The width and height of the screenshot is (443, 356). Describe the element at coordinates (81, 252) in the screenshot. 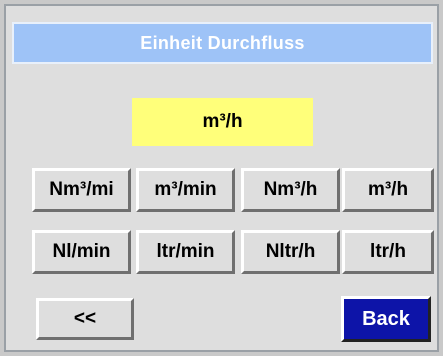

I see `unit-button-nl-min: Nl/min` at that location.